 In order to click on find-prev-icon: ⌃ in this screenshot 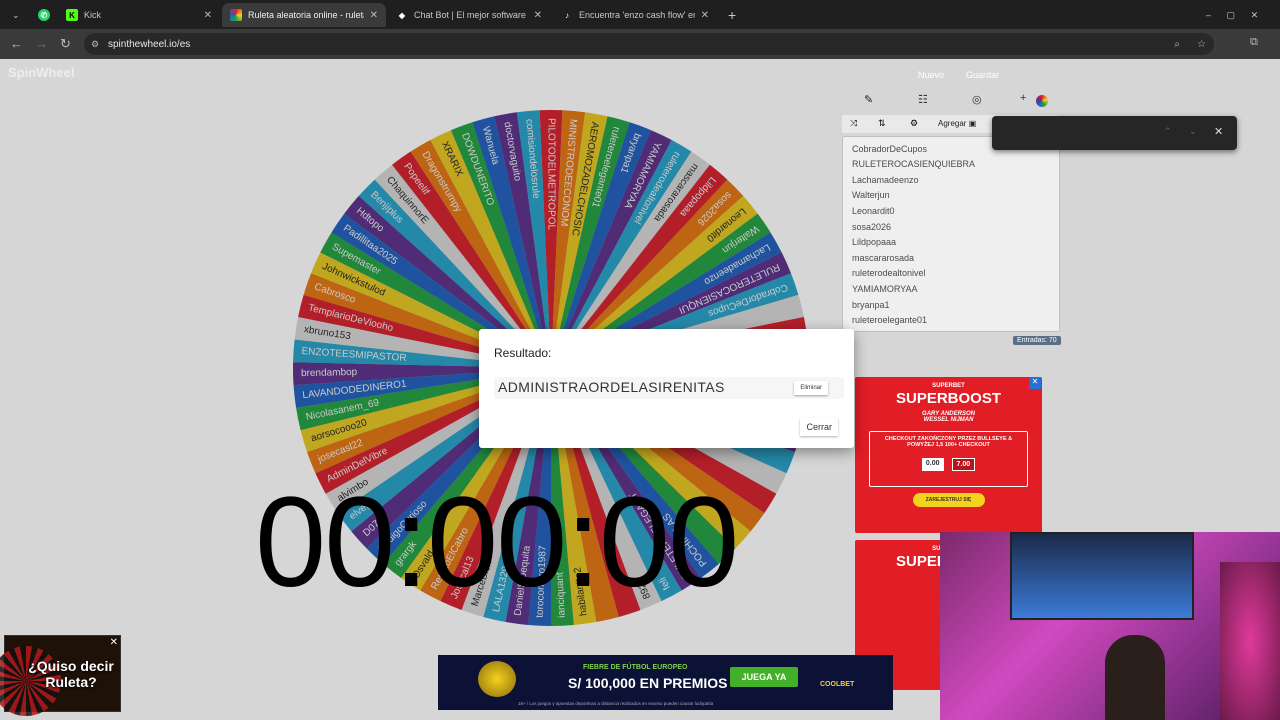, I will do `click(1168, 131)`.